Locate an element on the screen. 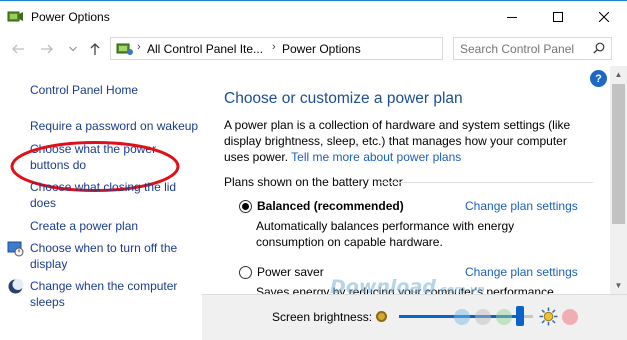 This screenshot has width=627, height=340. turn-off-display-link-line-1: Choose when to turn off the is located at coordinates (104, 248).